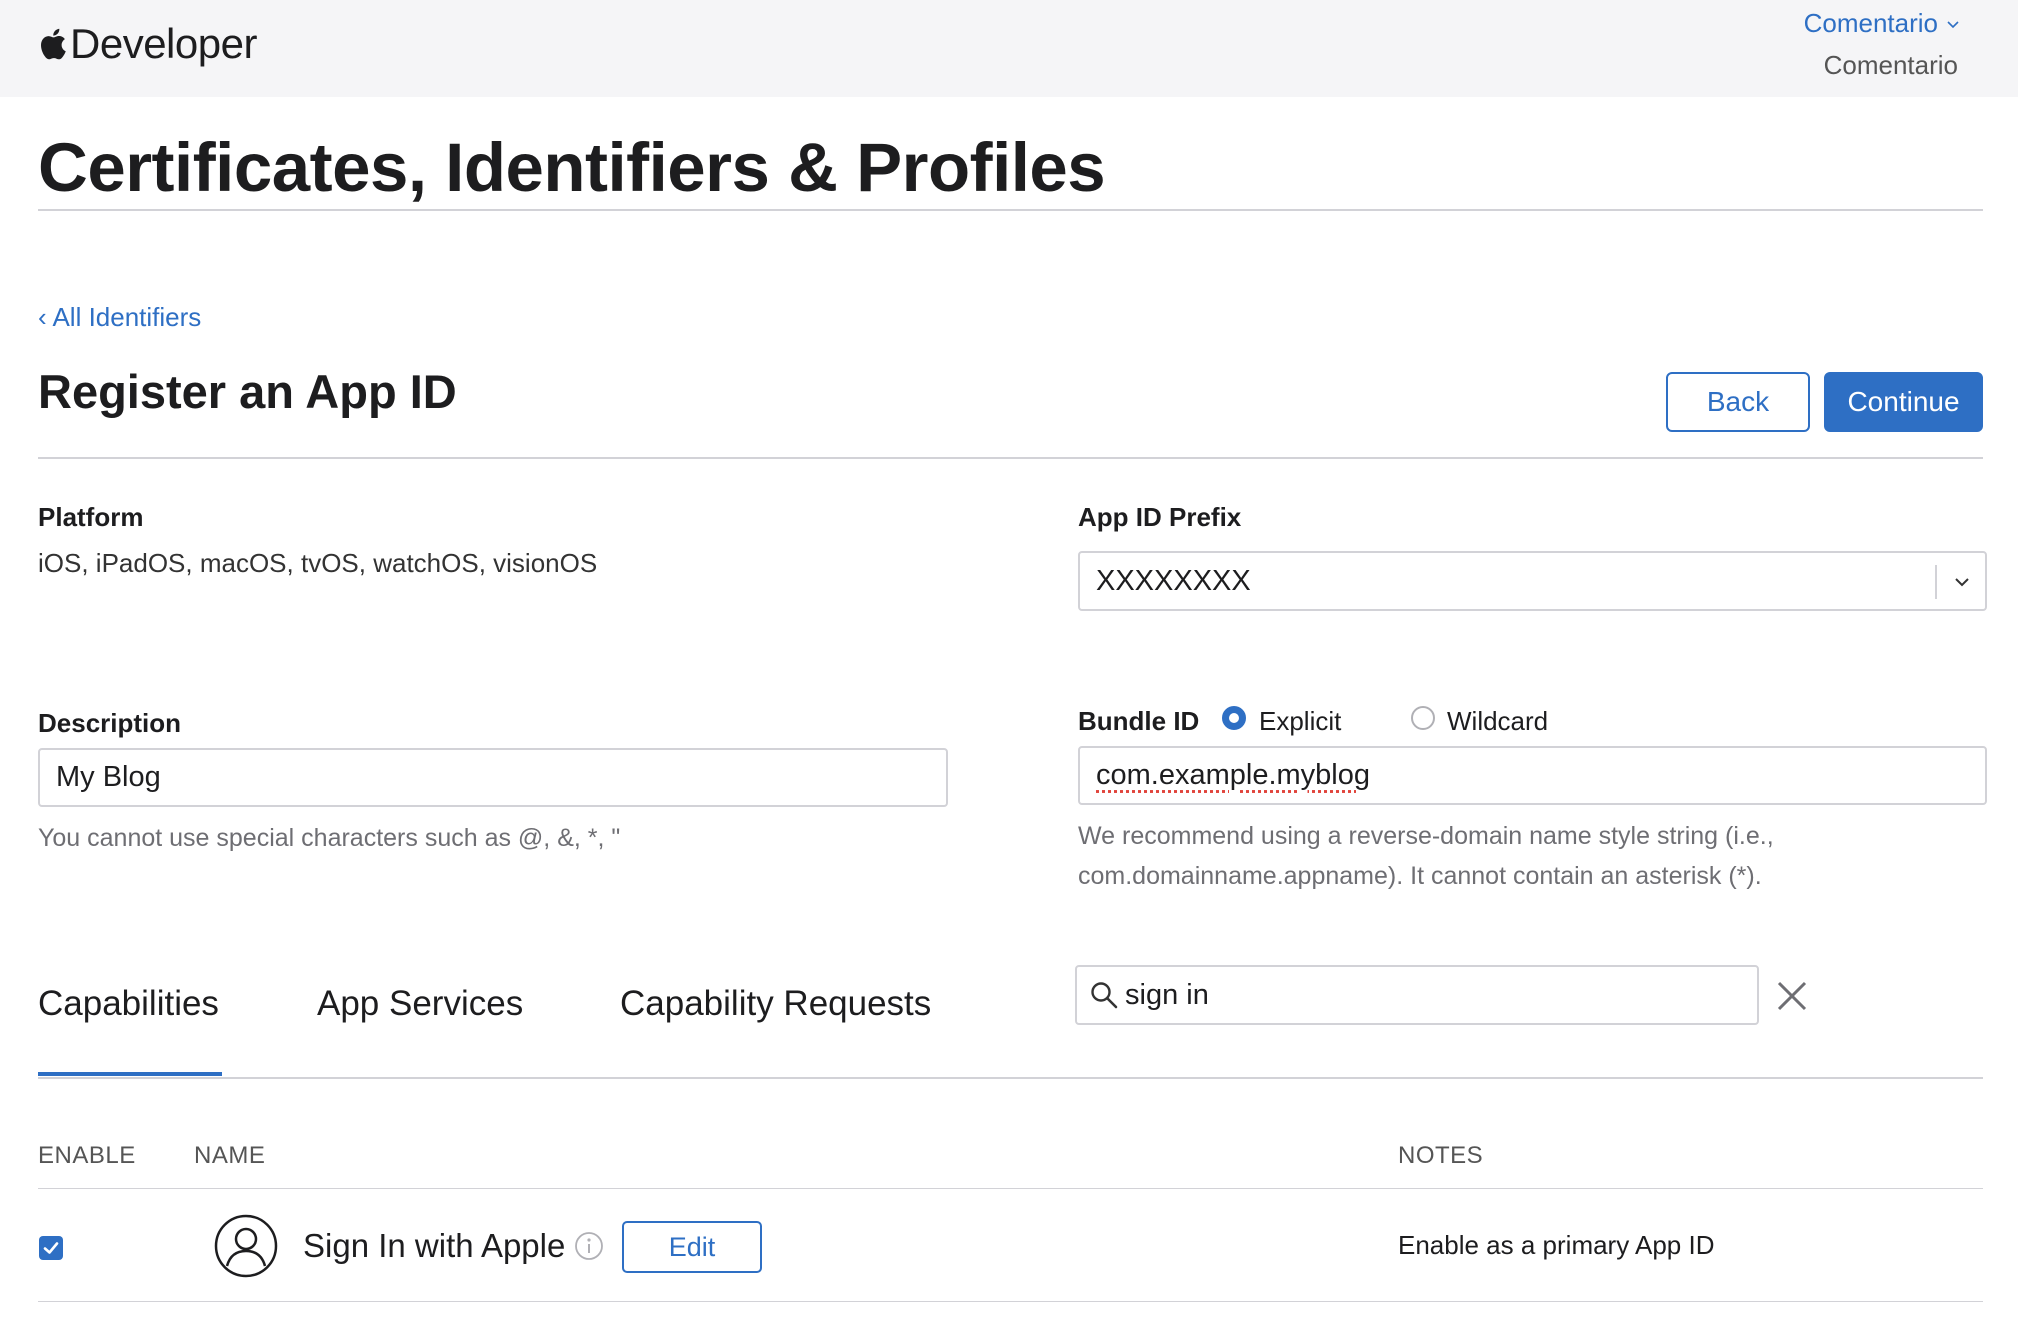  Describe the element at coordinates (127, 317) in the screenshot. I see `all-identifiers-label: All Identifiers` at that location.